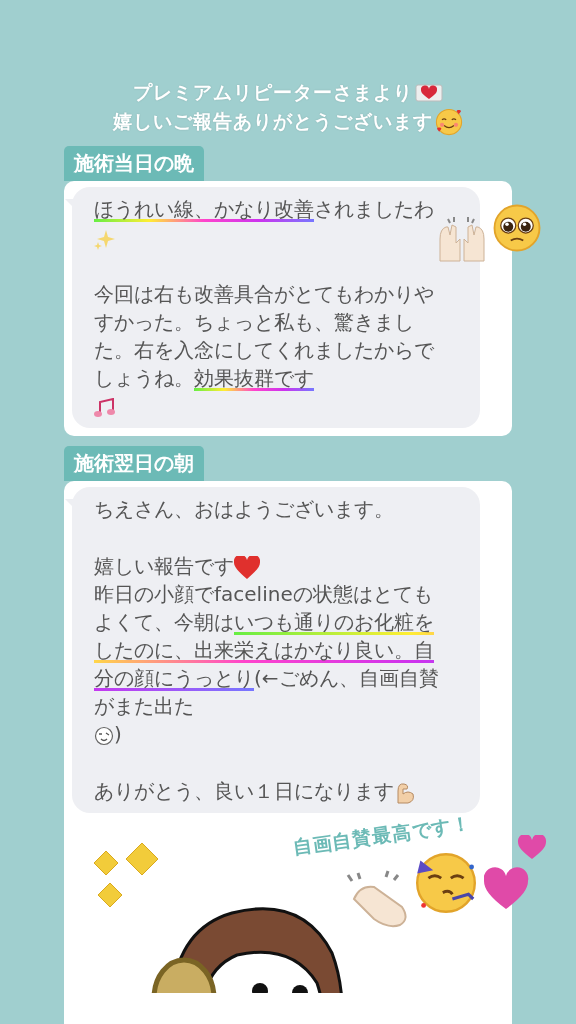 This screenshot has width=576, height=1024. I want to click on section-label: 施術翌日の朝, so click(134, 463).